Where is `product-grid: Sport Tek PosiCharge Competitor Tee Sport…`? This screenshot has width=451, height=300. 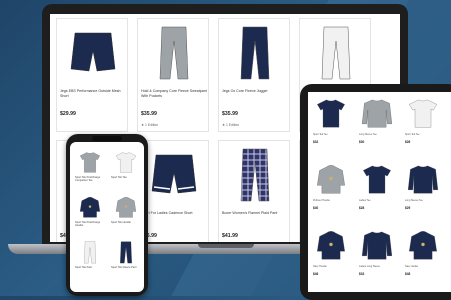
product-grid: Sport Tek PosiCharge Competitor Tee Sport… is located at coordinates (108, 215).